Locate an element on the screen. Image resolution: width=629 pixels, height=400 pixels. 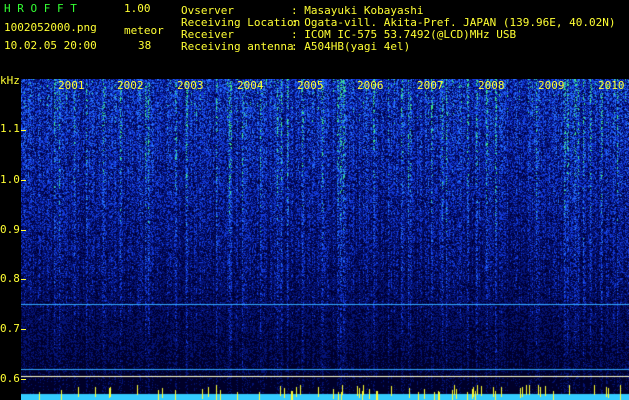
year-label: 2004 is located at coordinates (250, 85).